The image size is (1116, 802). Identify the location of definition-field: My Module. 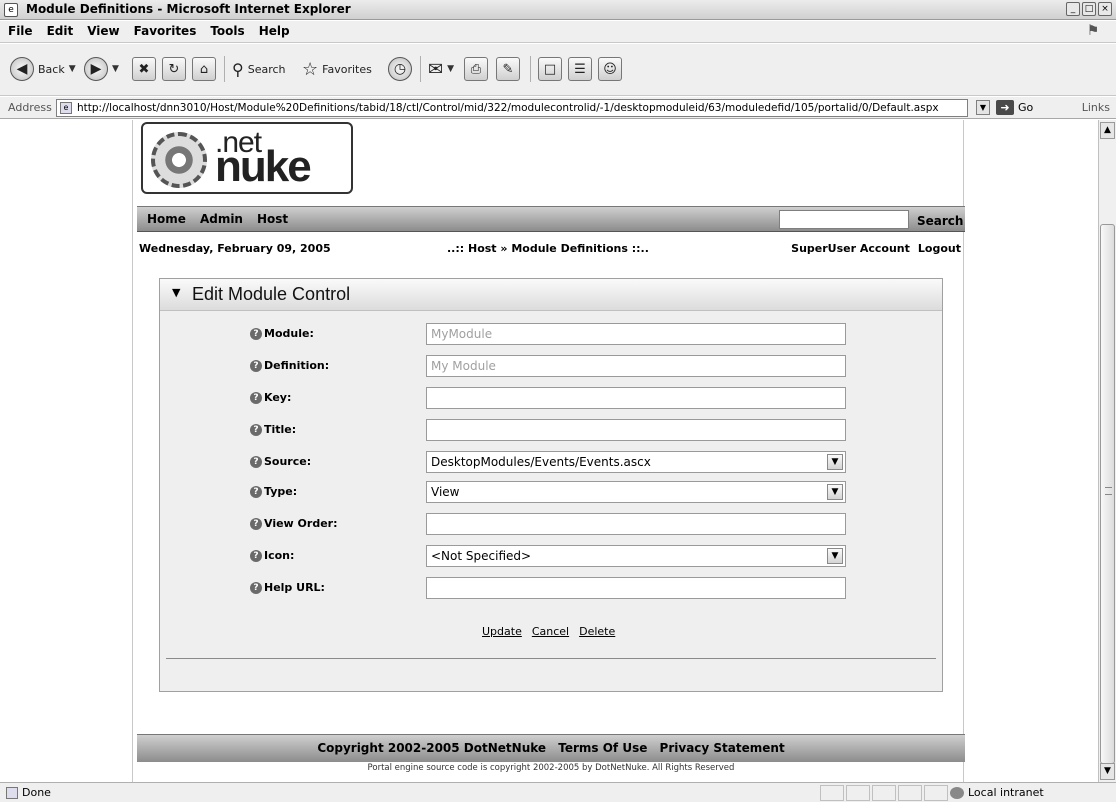
(636, 366).